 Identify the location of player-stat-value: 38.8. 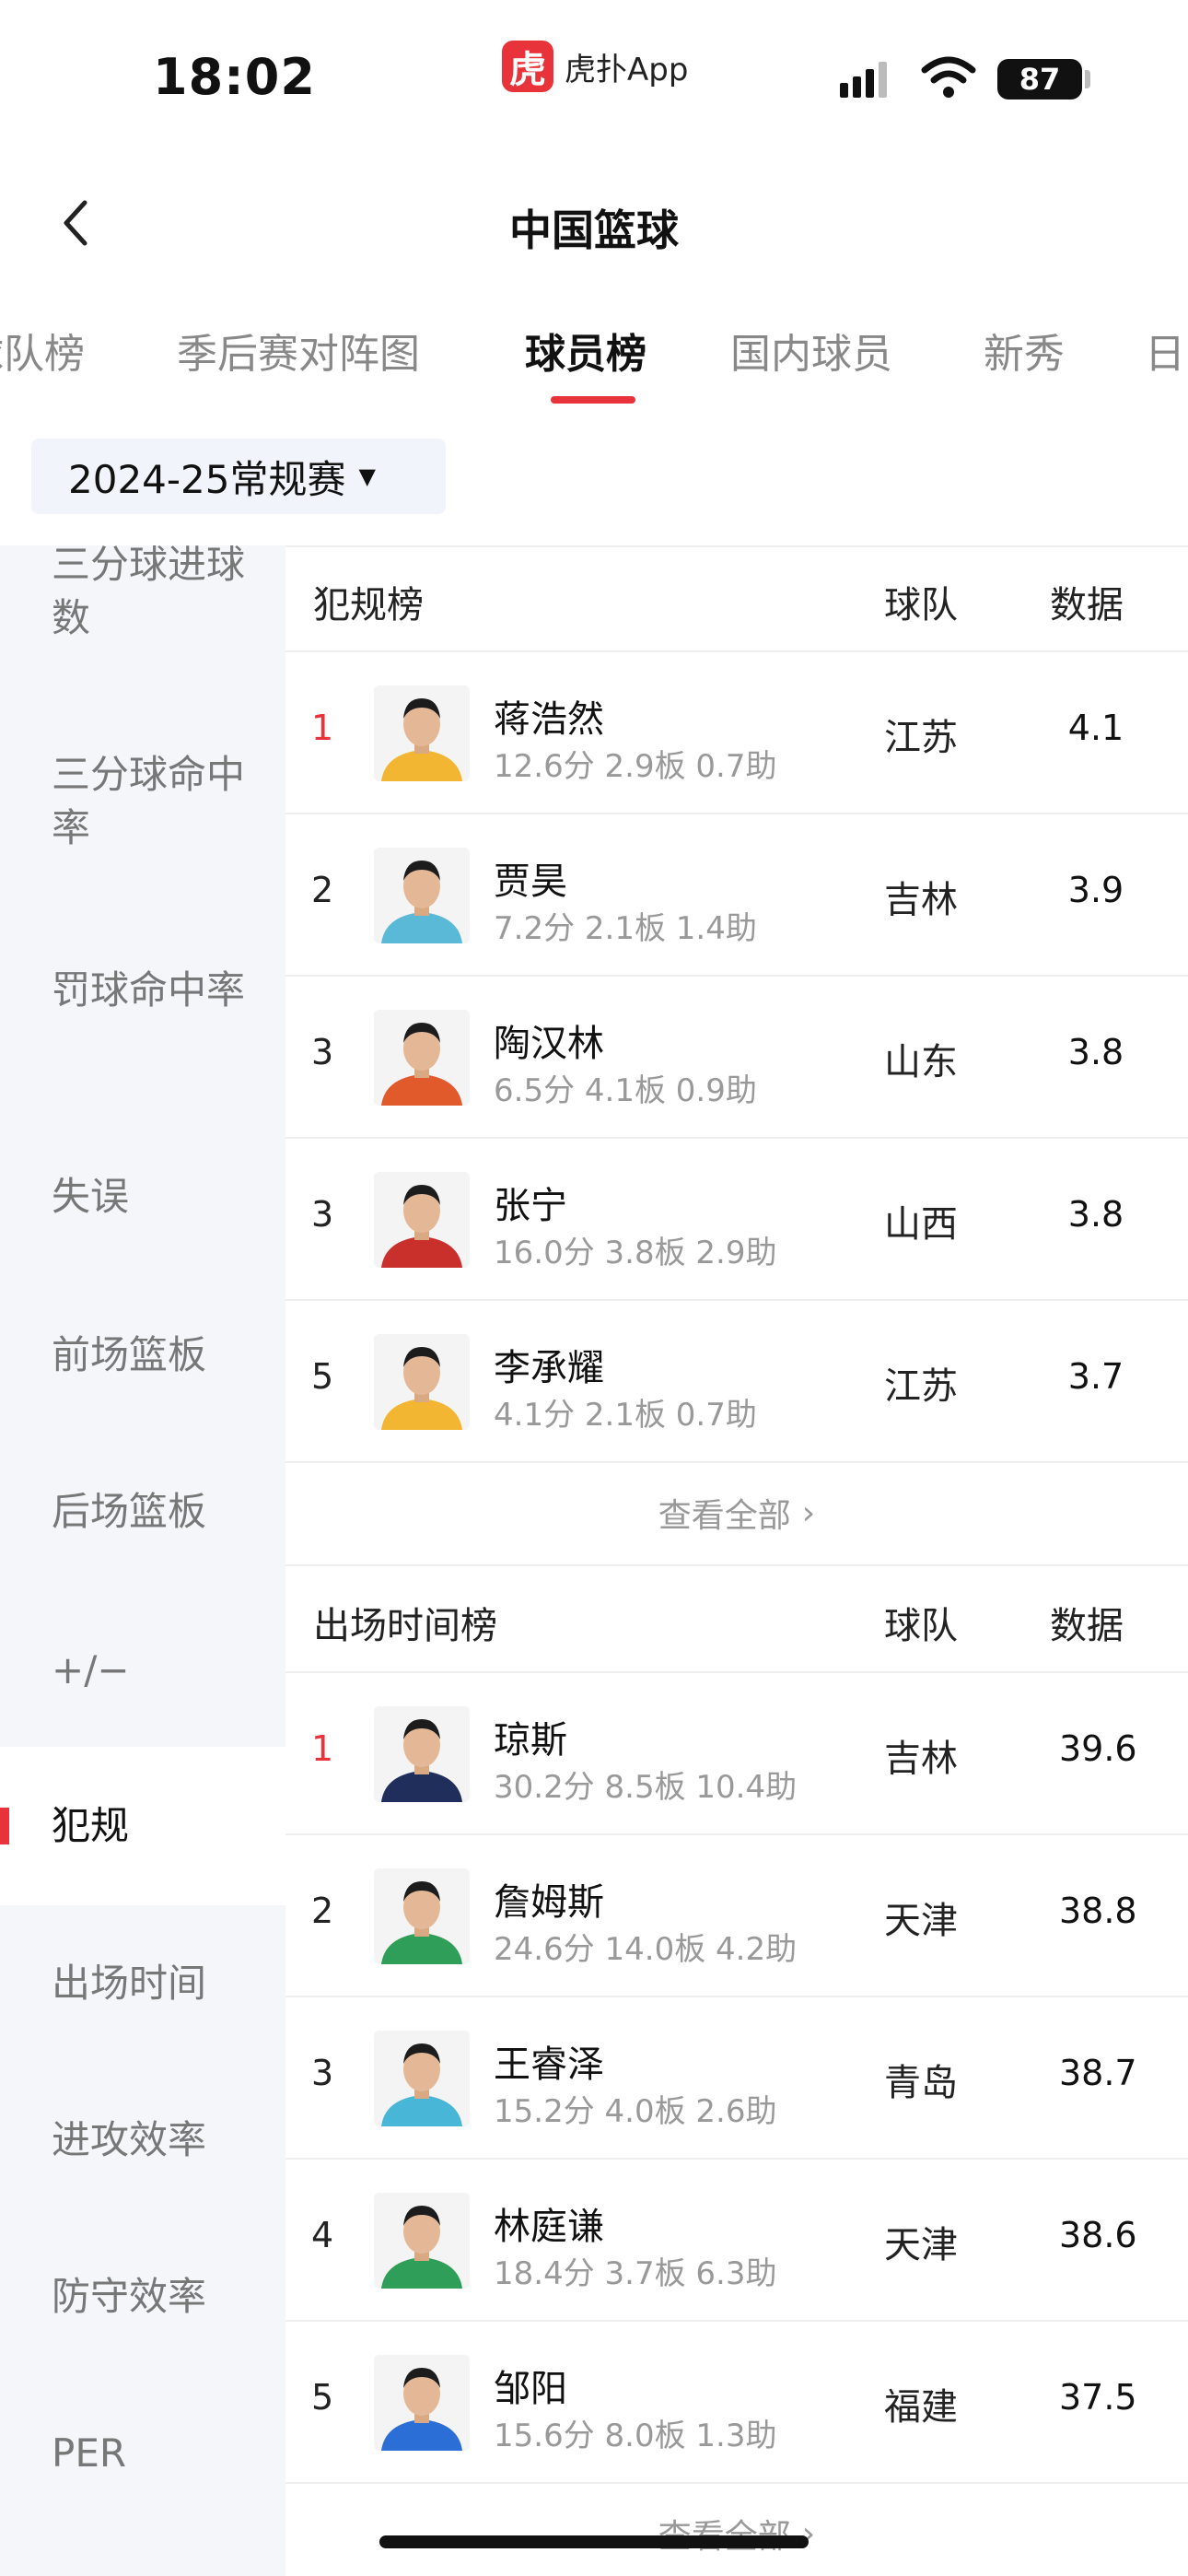
(1098, 1911).